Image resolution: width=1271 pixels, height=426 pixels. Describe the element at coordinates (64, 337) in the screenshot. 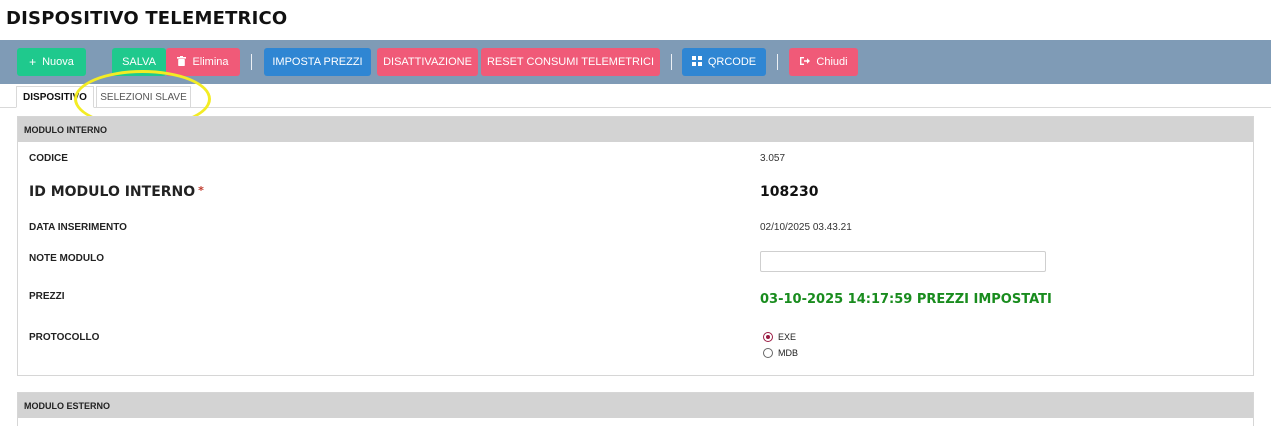

I see `protocollo-label: PROTOCOLLO` at that location.